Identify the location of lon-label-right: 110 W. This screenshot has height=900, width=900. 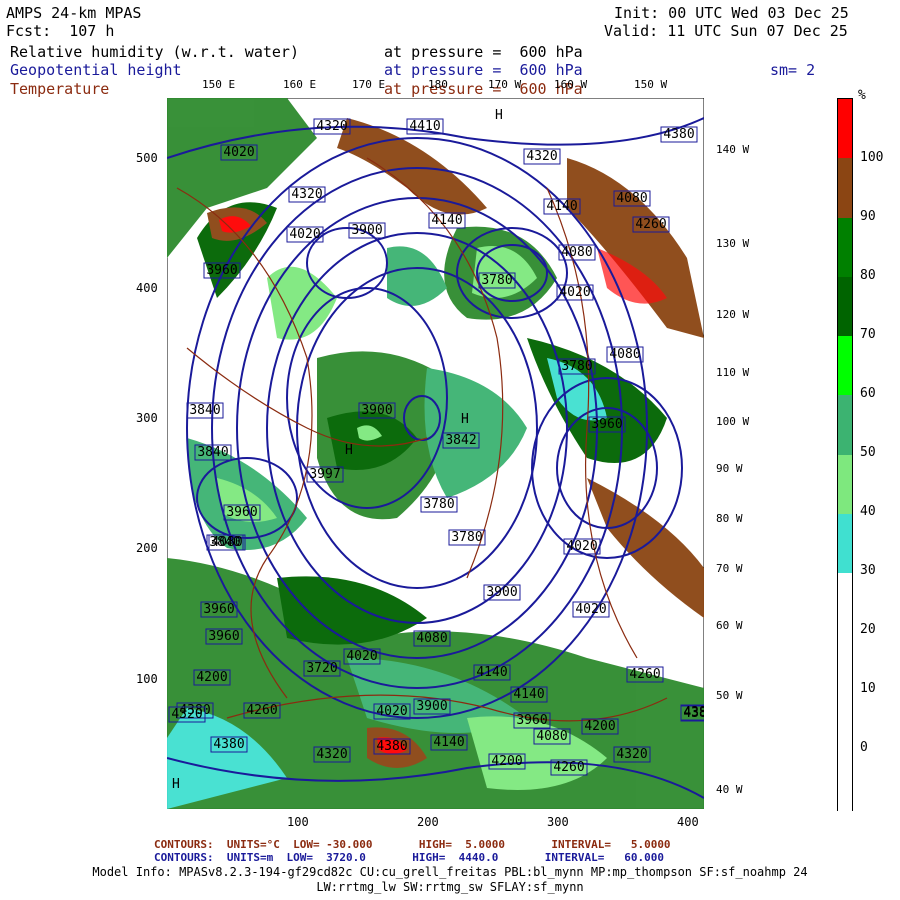
(733, 372).